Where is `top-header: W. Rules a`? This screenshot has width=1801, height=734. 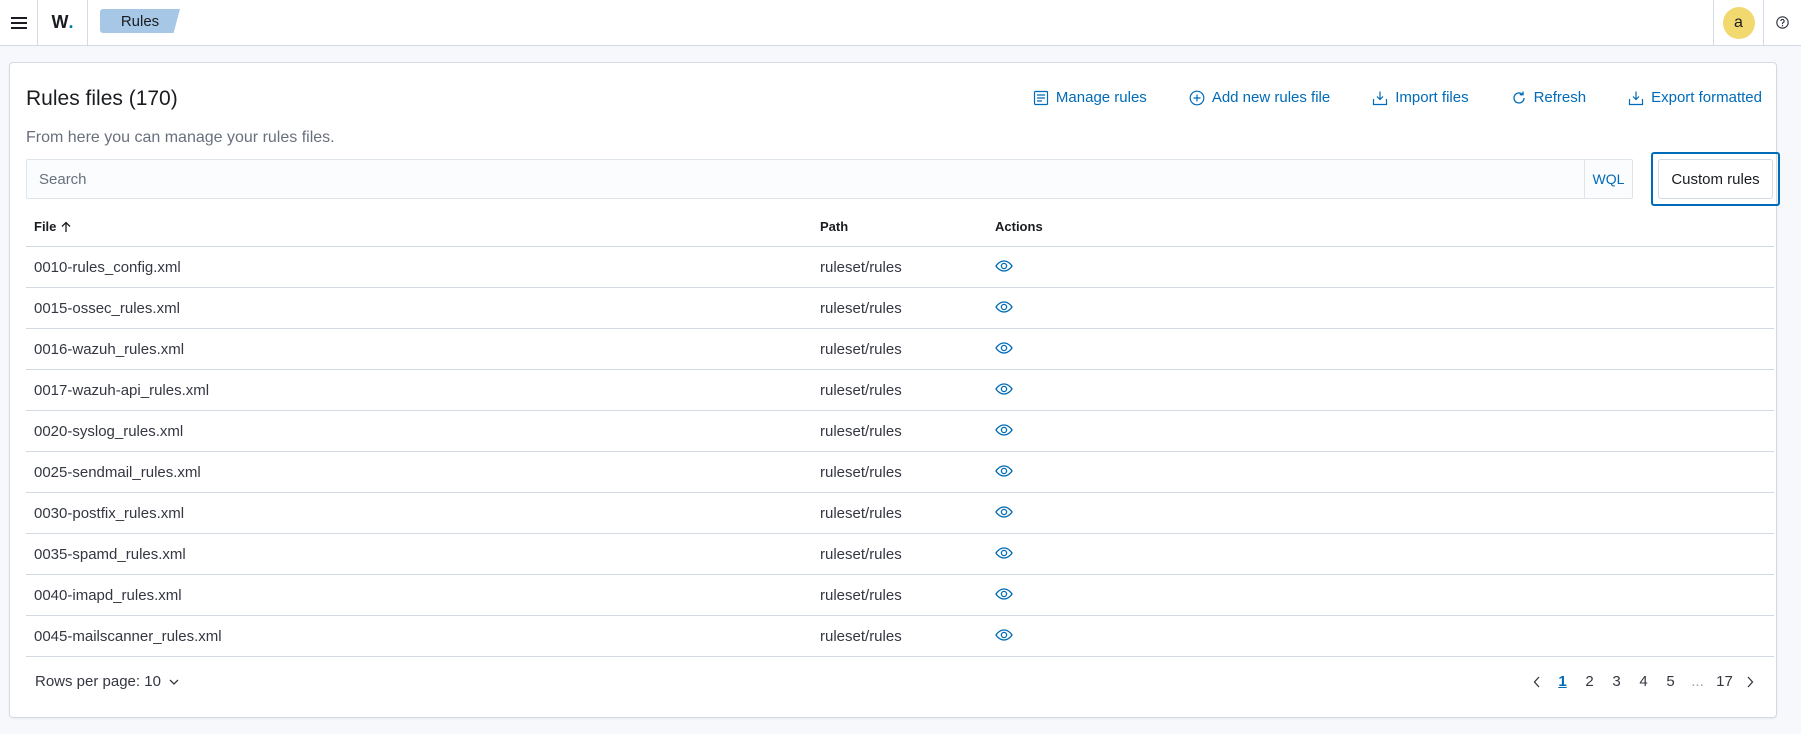 top-header: W. Rules a is located at coordinates (900, 23).